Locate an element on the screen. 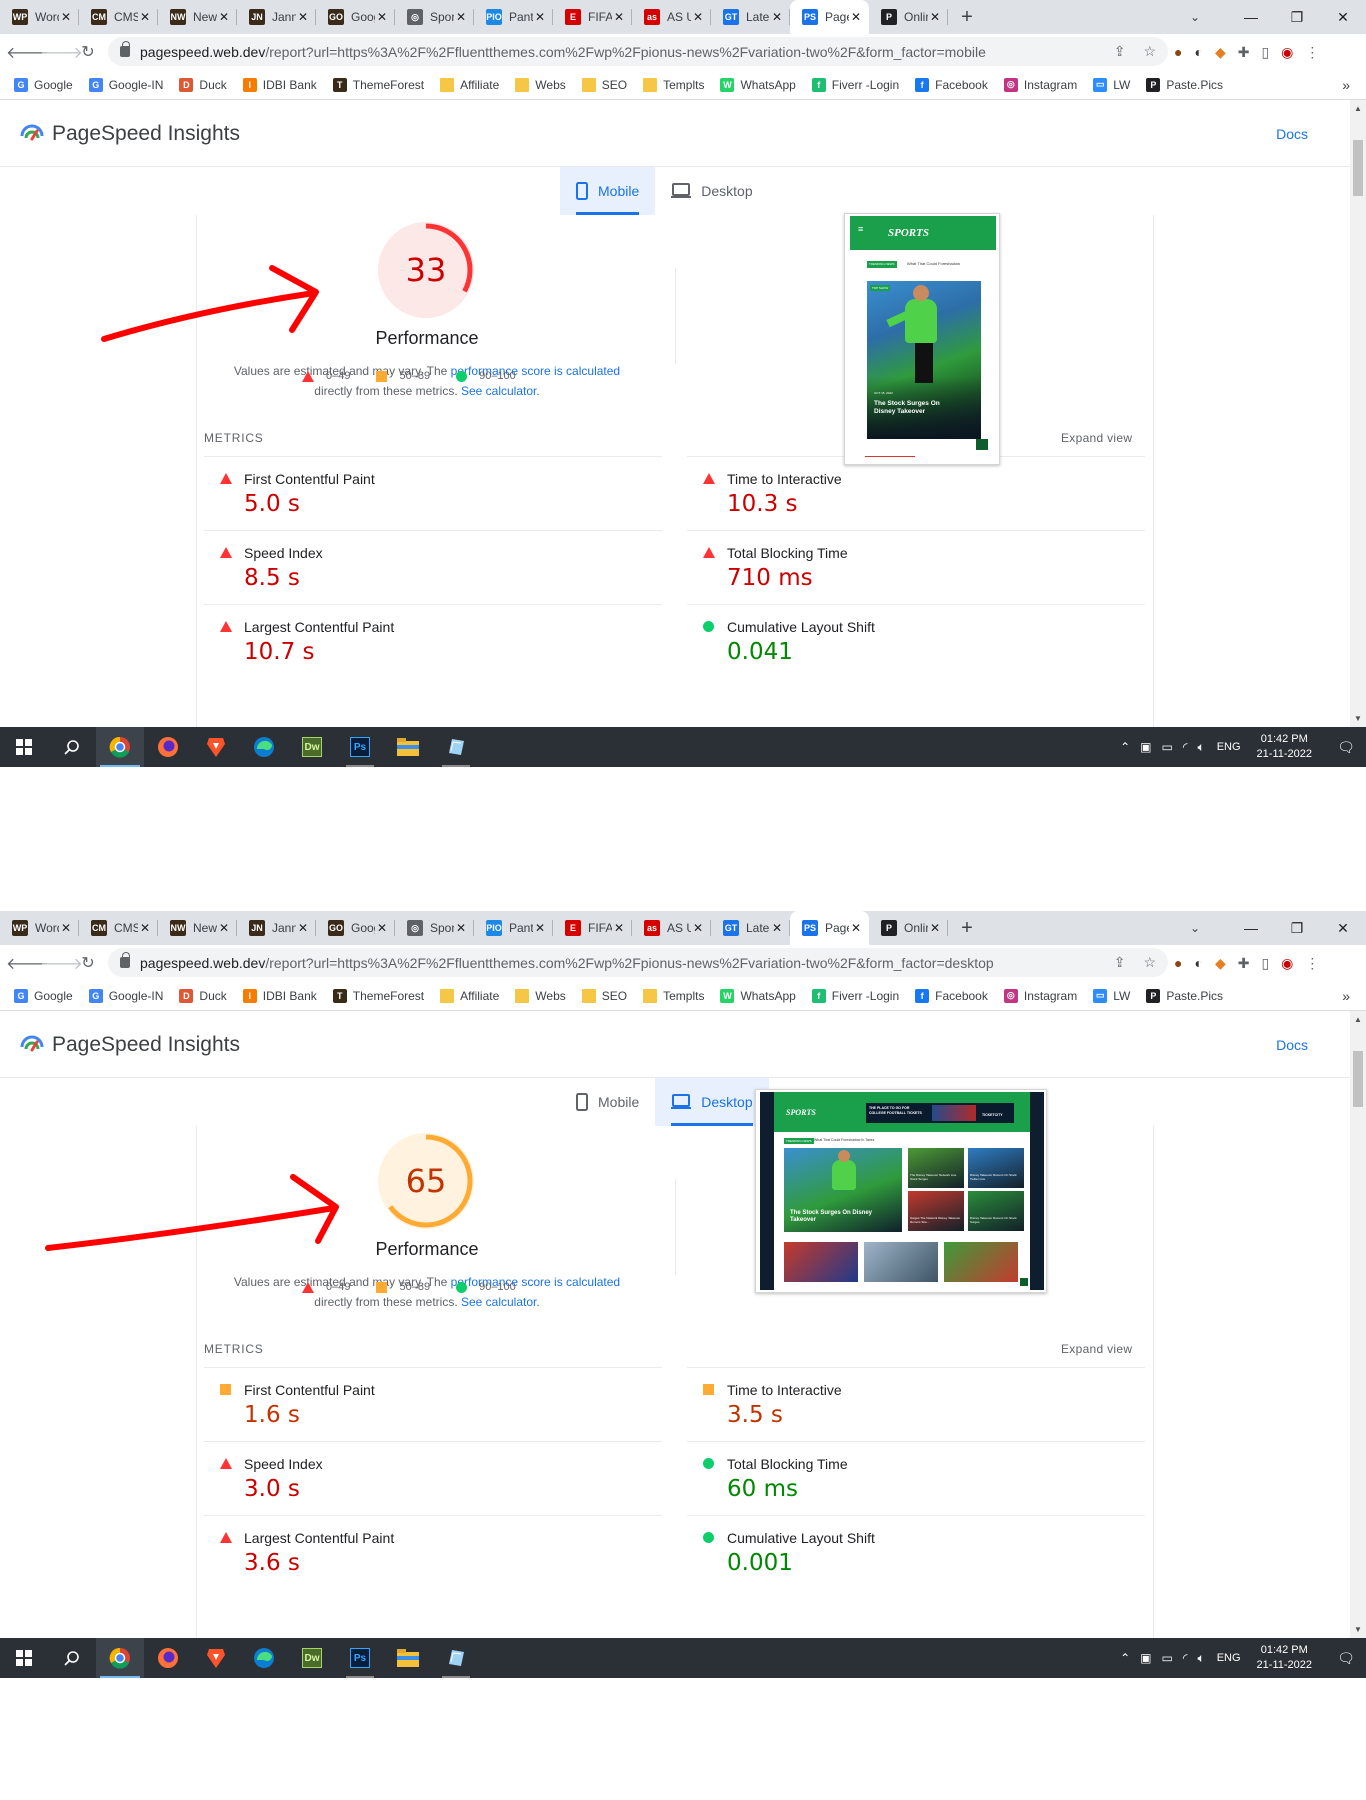 The image size is (1366, 1800). edge-icon is located at coordinates (264, 747).